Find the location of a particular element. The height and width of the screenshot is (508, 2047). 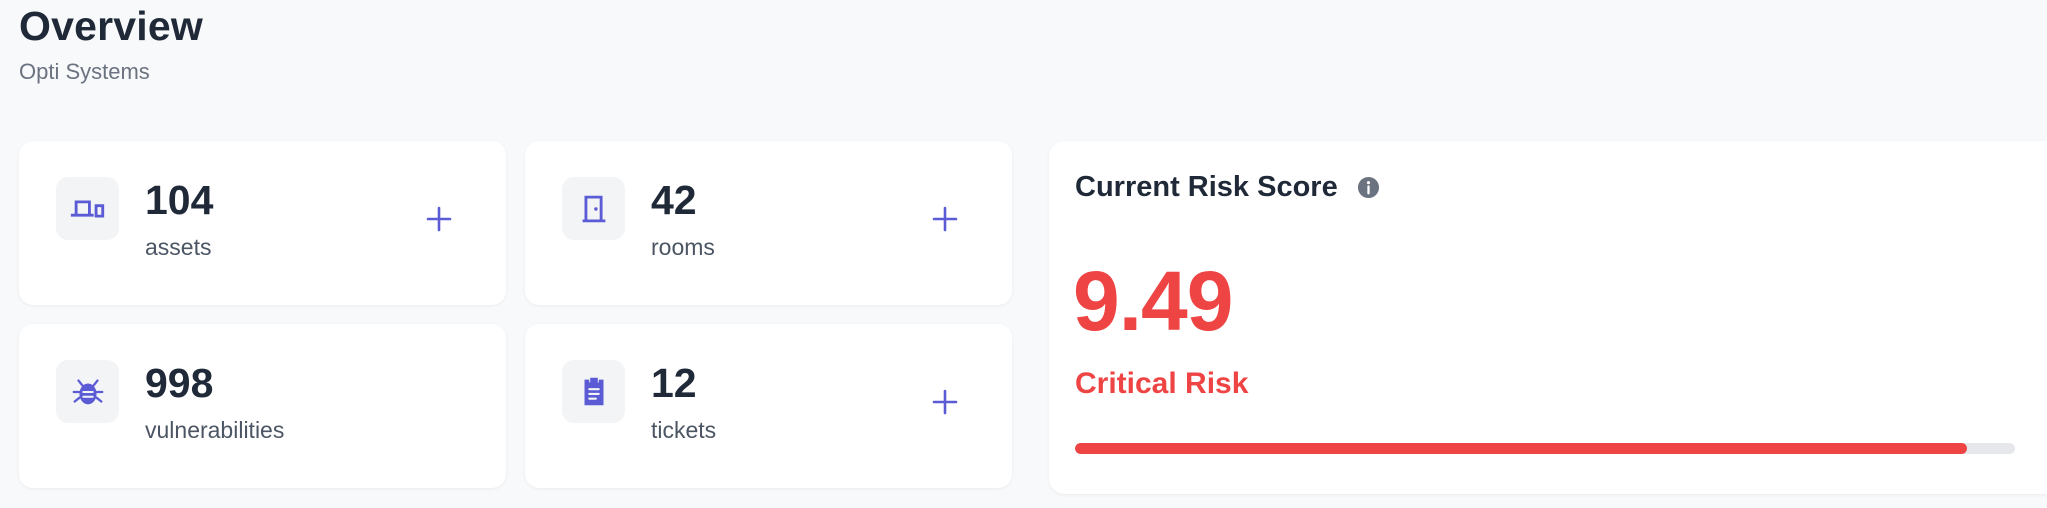

vulnerabilities-label: vulnerabilities is located at coordinates (215, 430).